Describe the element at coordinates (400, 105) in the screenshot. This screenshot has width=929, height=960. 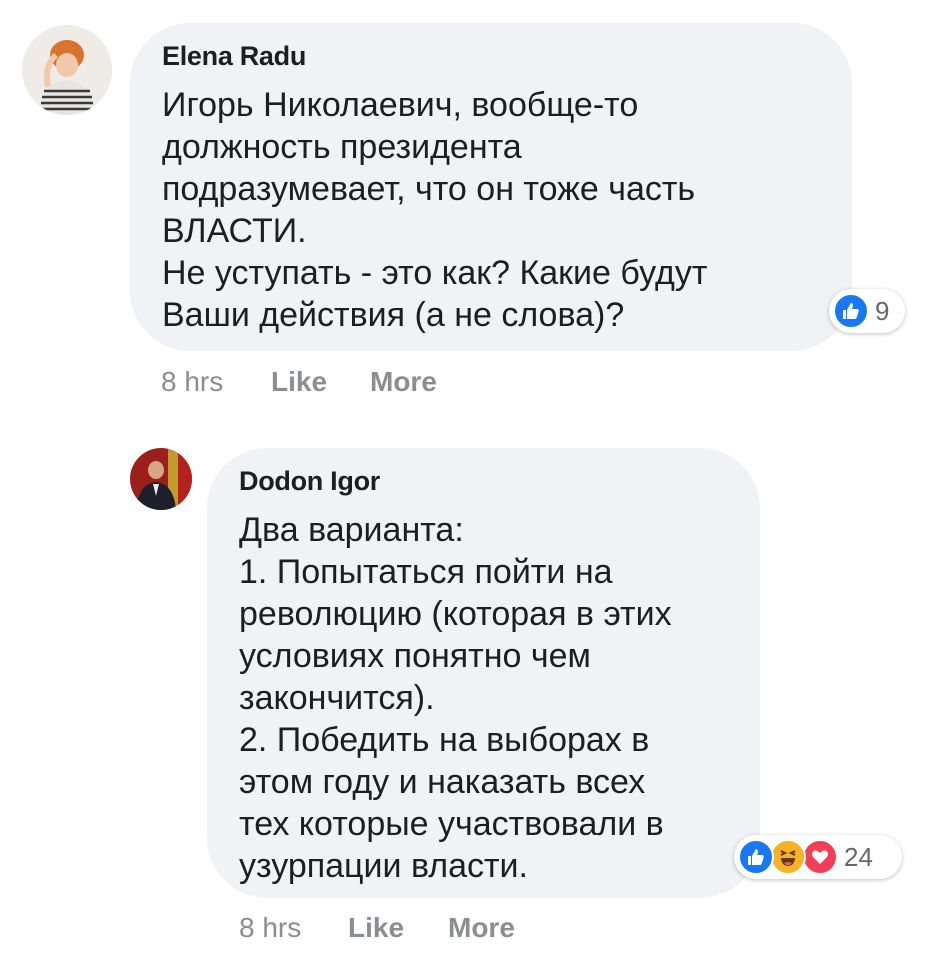
I see `comment-line: Игорь Николаевич, вообще-то` at that location.